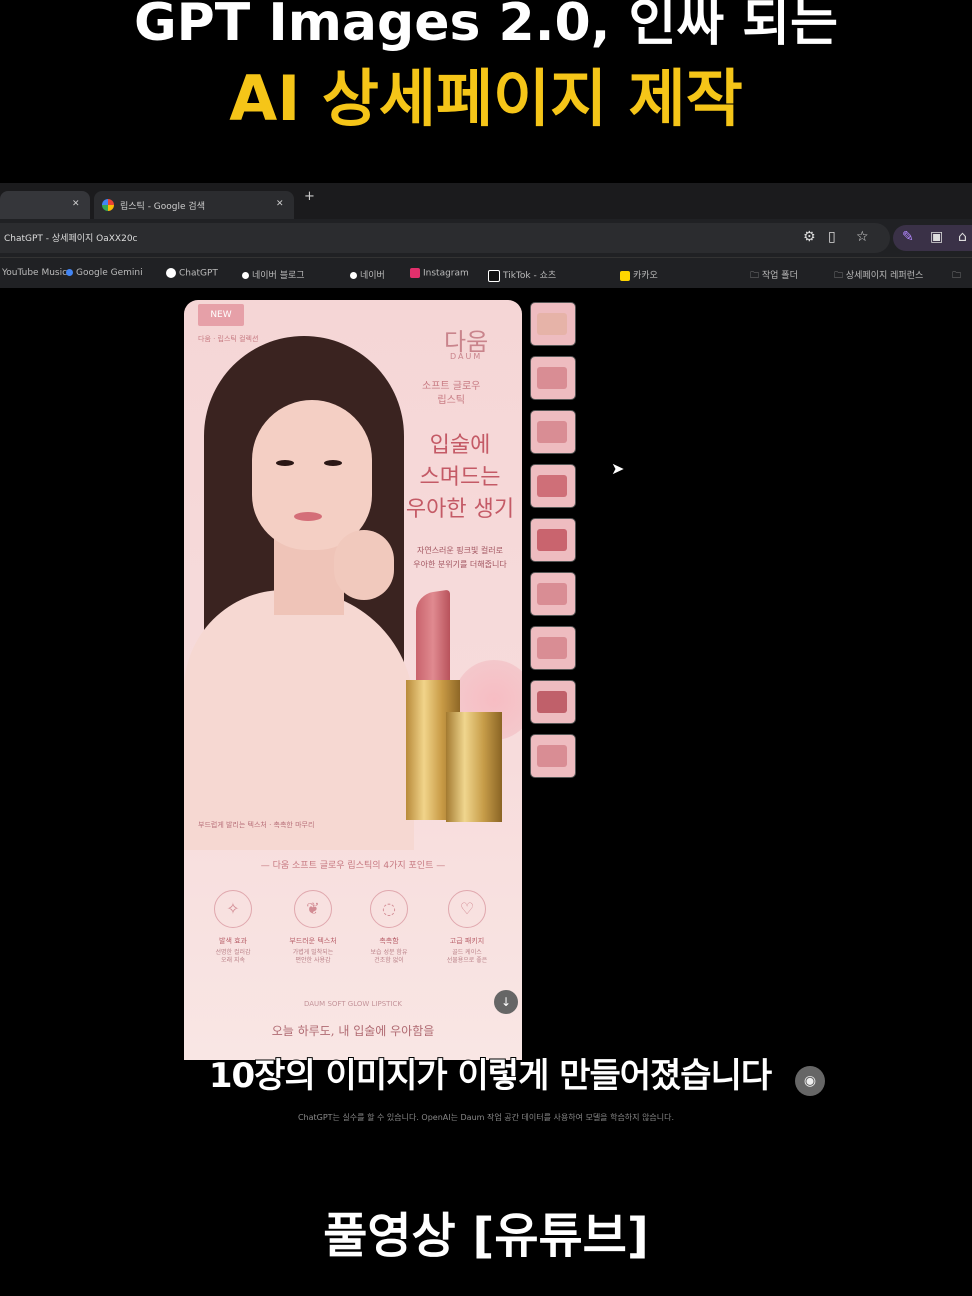  I want to click on bookmark-star-icon: ☆, so click(862, 237).